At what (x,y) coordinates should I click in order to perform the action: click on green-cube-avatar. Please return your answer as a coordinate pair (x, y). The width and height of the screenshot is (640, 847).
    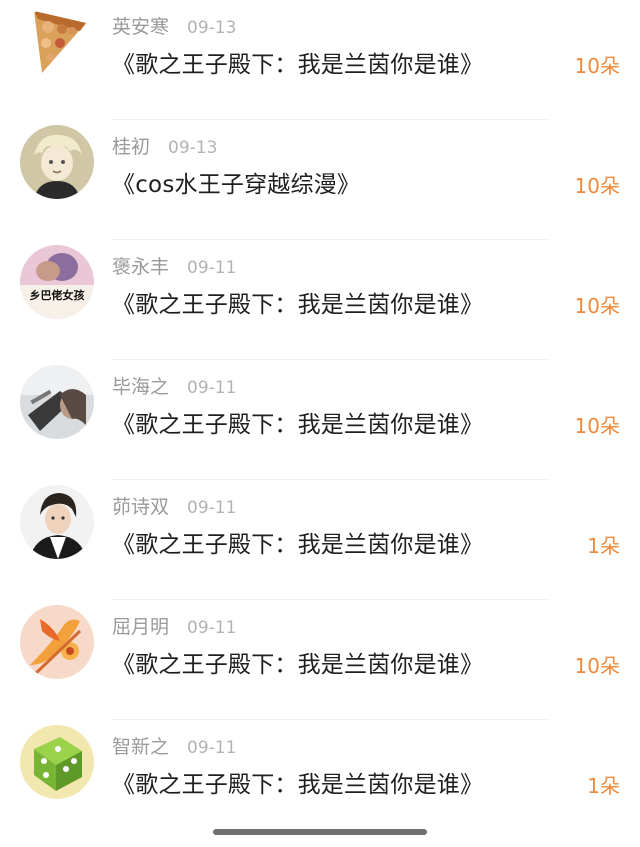
    Looking at the image, I should click on (57, 762).